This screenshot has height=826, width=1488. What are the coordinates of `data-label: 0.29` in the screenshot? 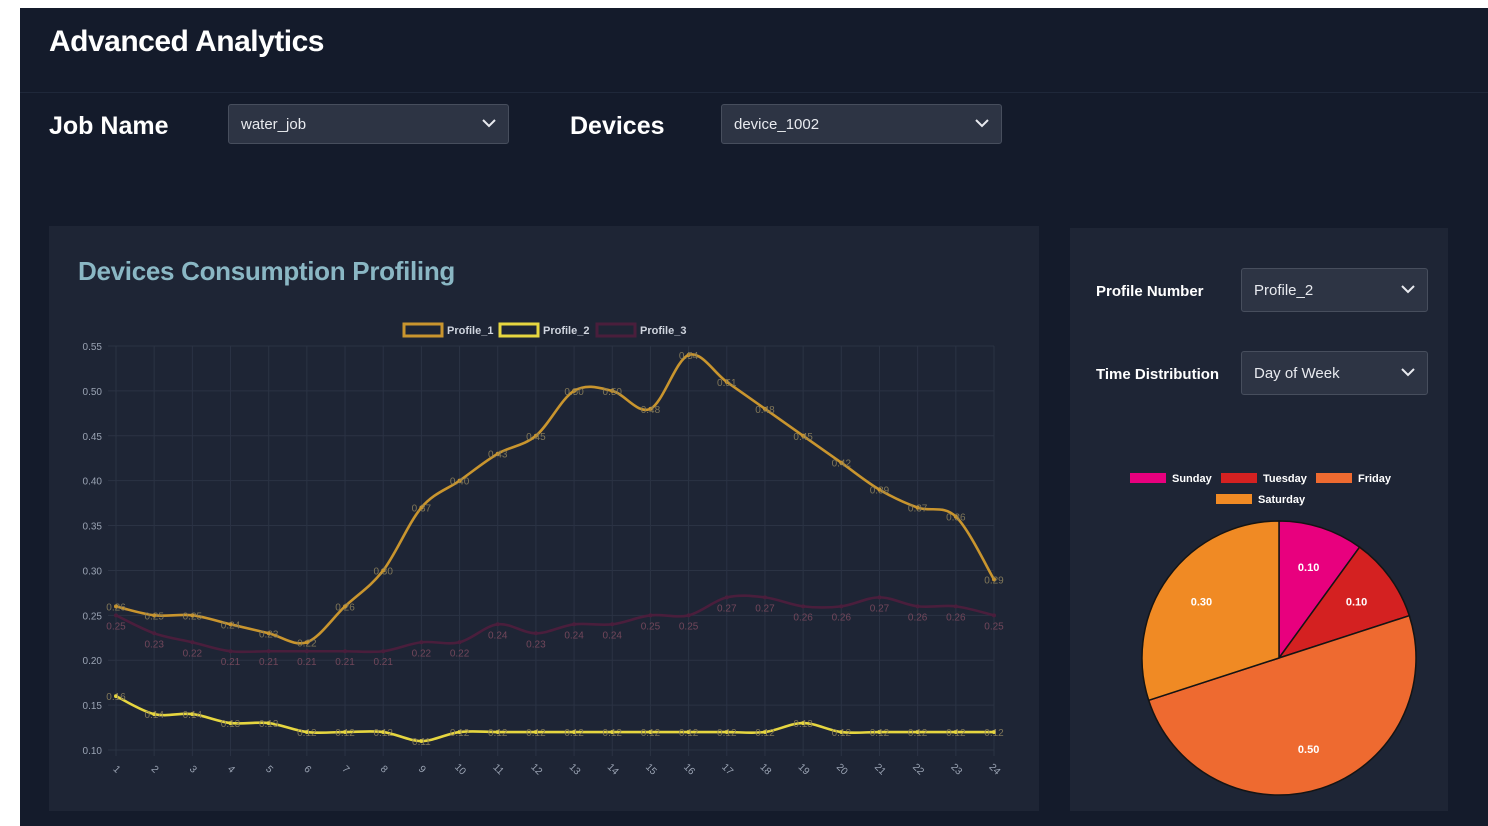 It's located at (994, 580).